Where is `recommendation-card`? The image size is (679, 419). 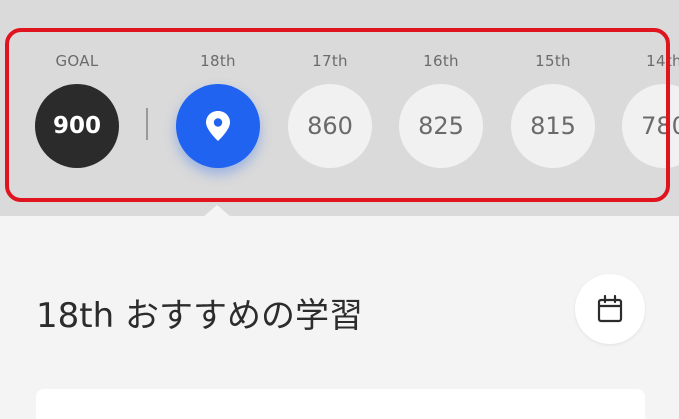 recommendation-card is located at coordinates (340, 404).